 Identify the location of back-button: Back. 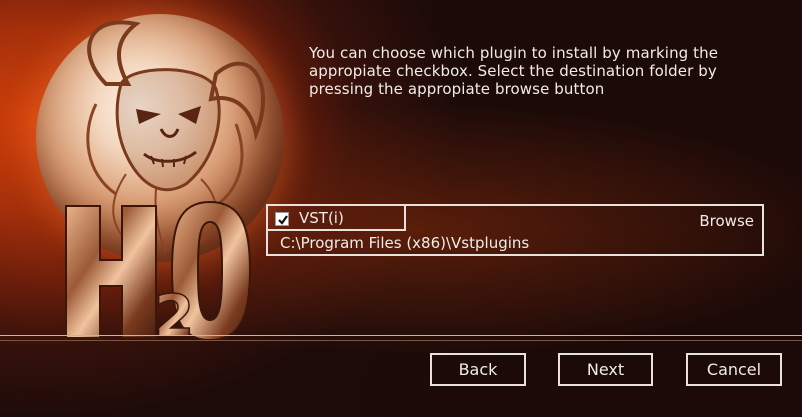
(478, 369).